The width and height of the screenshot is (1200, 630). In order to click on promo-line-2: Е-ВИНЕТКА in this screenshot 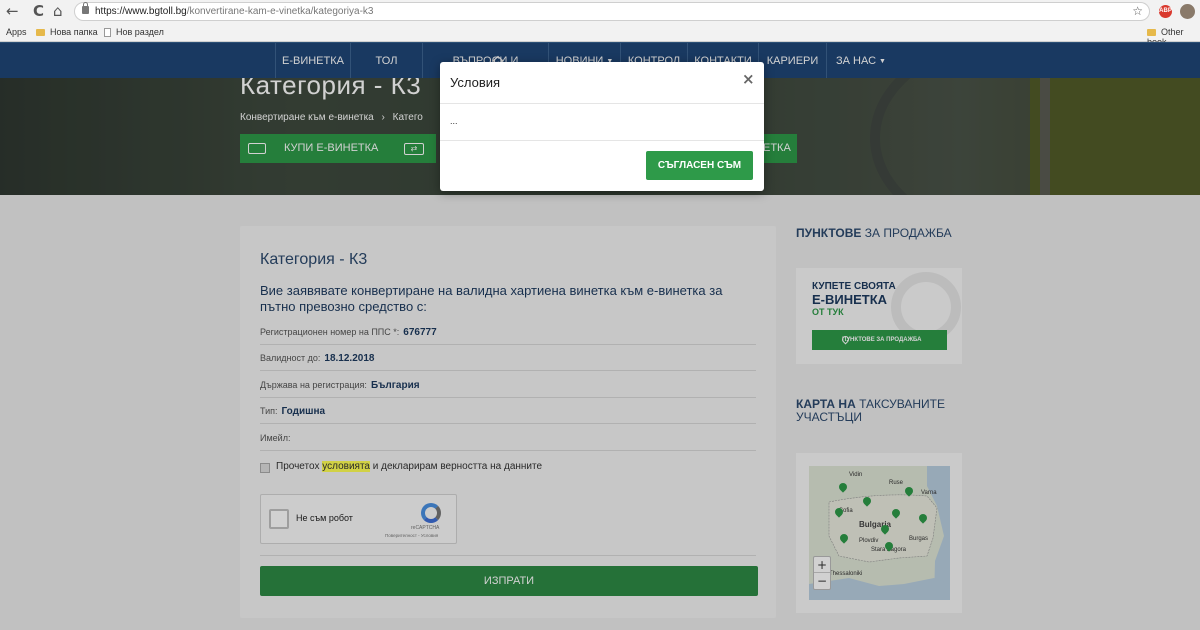, I will do `click(850, 299)`.